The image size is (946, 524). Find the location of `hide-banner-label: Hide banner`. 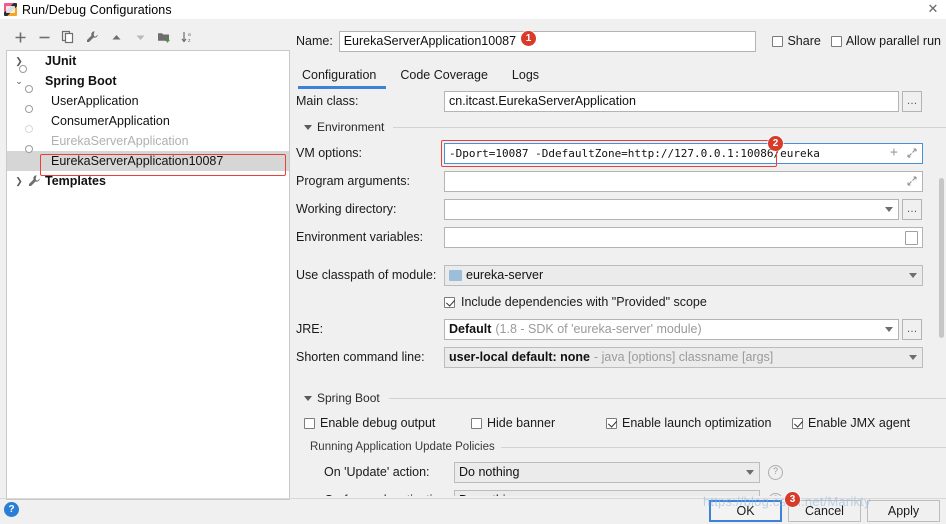

hide-banner-label: Hide banner is located at coordinates (521, 423).